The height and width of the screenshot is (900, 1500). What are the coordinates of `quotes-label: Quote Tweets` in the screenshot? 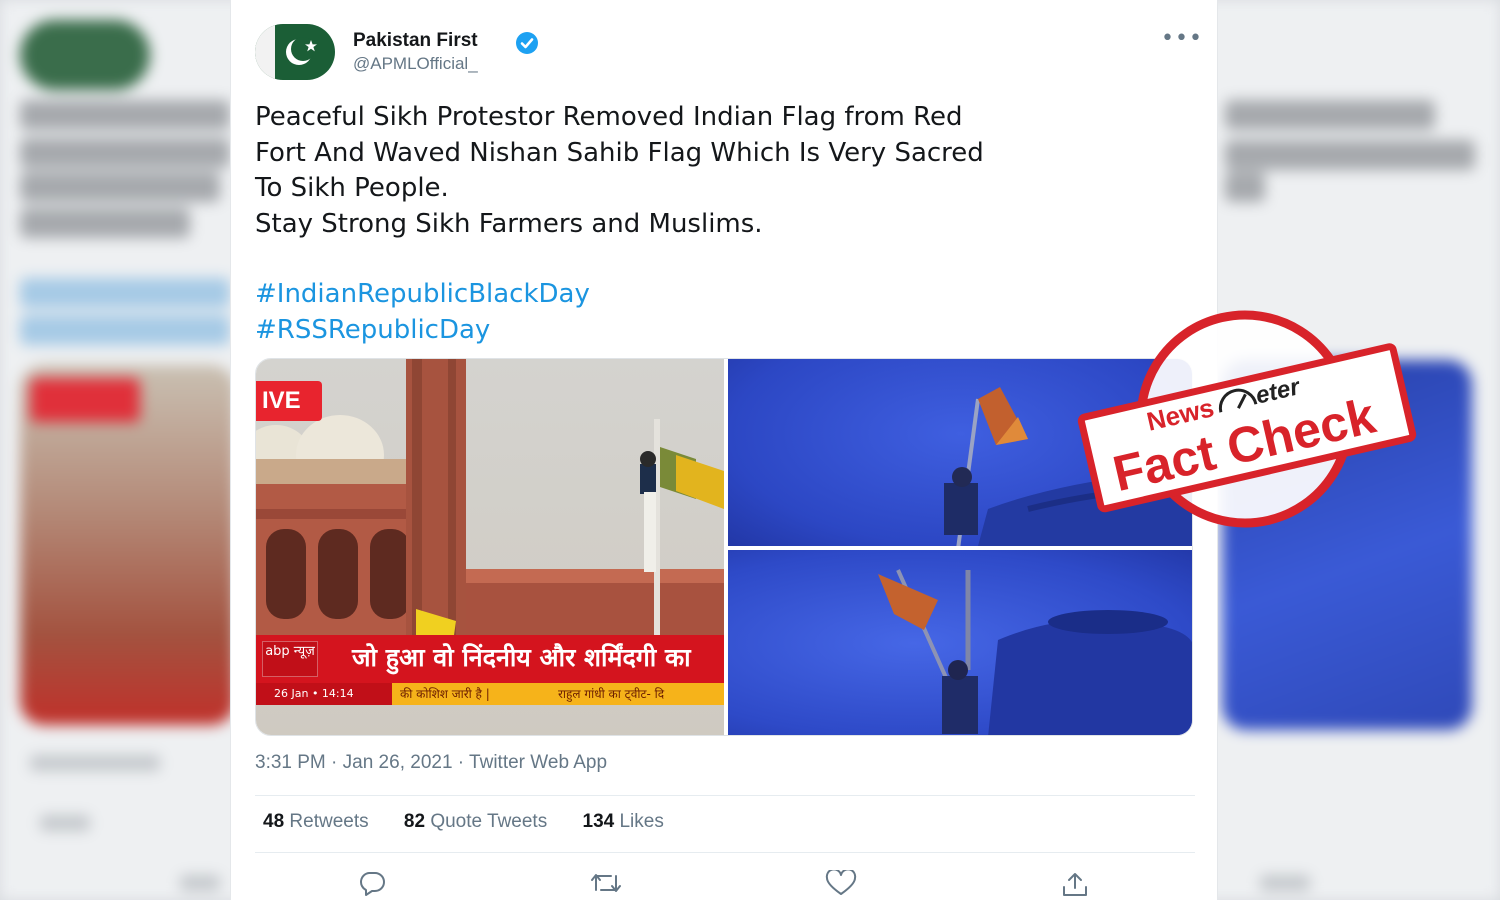 It's located at (489, 821).